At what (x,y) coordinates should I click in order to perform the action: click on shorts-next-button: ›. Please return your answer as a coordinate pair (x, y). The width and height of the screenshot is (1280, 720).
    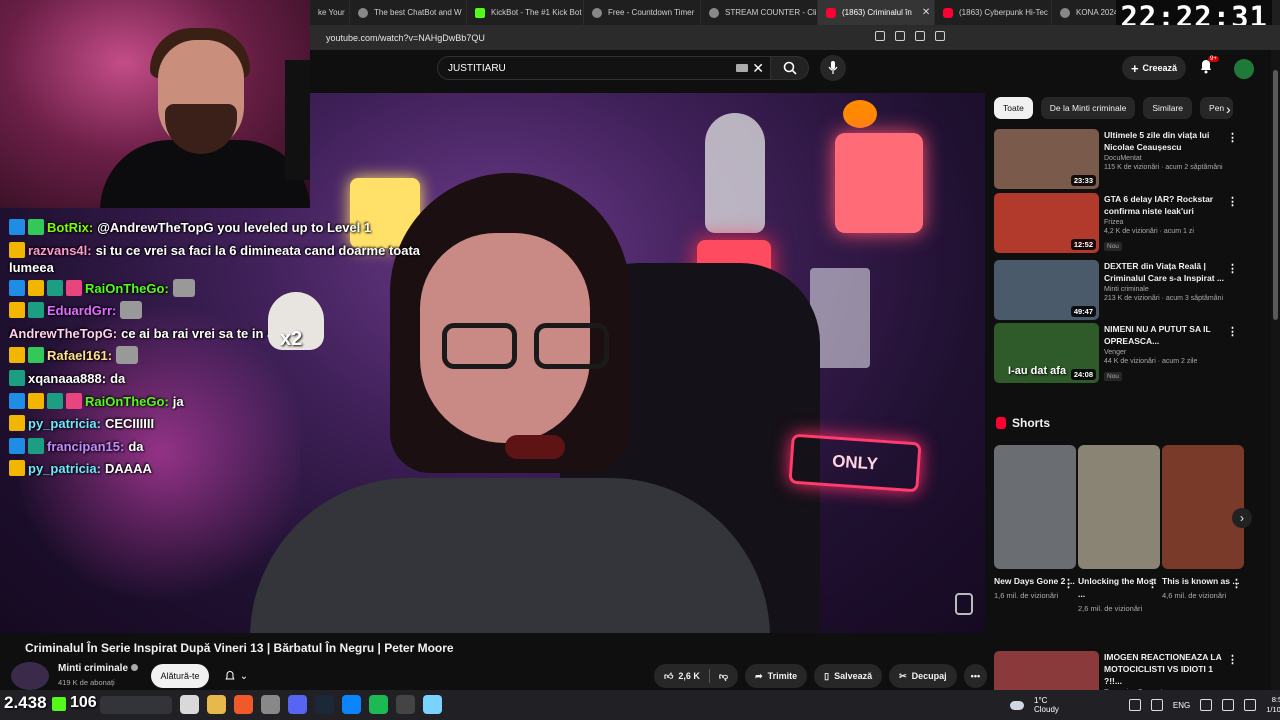
    Looking at the image, I should click on (1242, 518).